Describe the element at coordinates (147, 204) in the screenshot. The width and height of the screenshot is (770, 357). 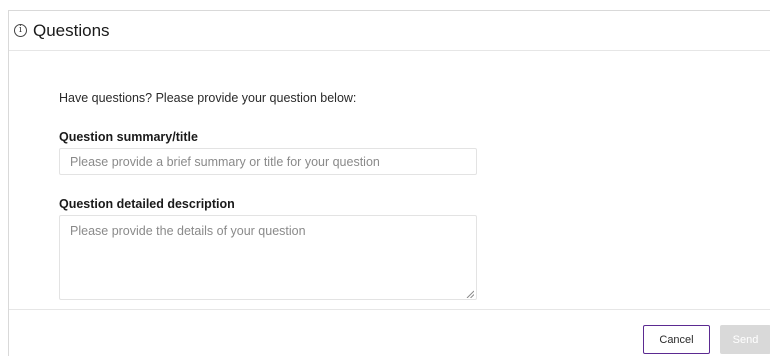
I see `description-label: Question detailed description` at that location.